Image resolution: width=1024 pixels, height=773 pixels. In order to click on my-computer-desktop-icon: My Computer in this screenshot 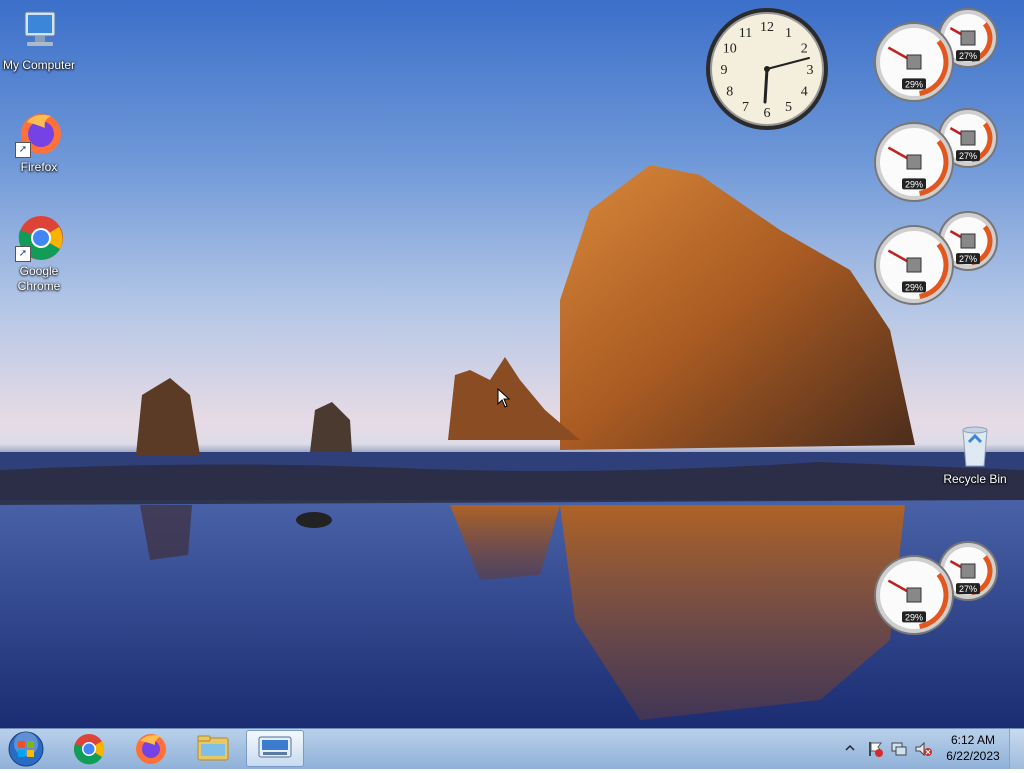, I will do `click(39, 40)`.